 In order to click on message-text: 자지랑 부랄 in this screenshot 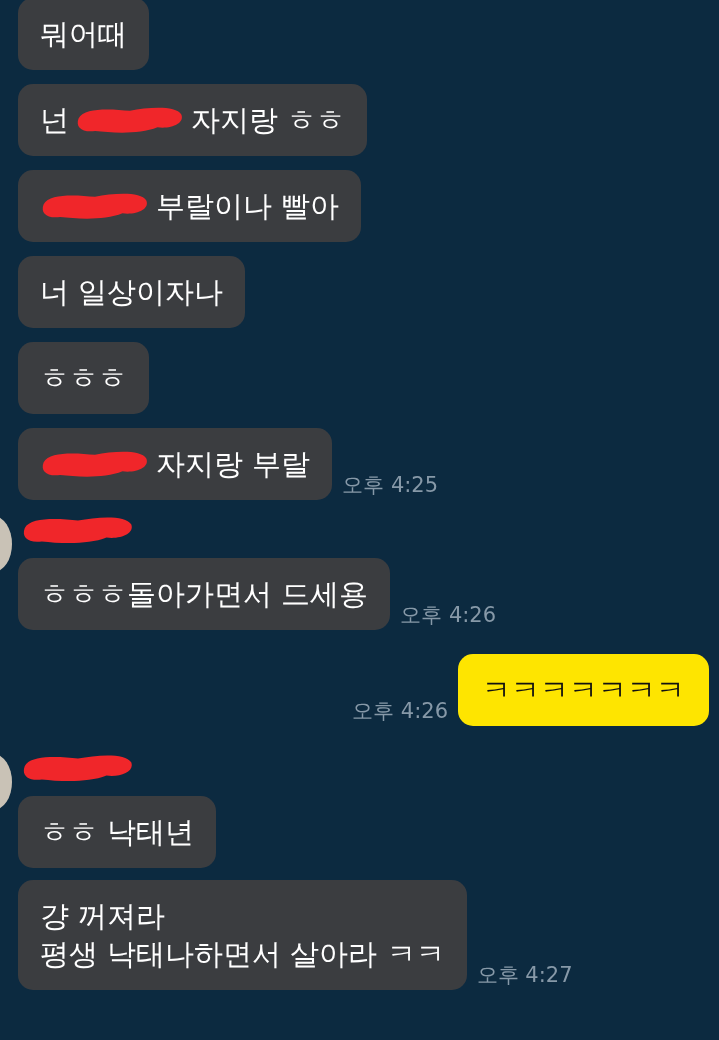, I will do `click(233, 464)`.